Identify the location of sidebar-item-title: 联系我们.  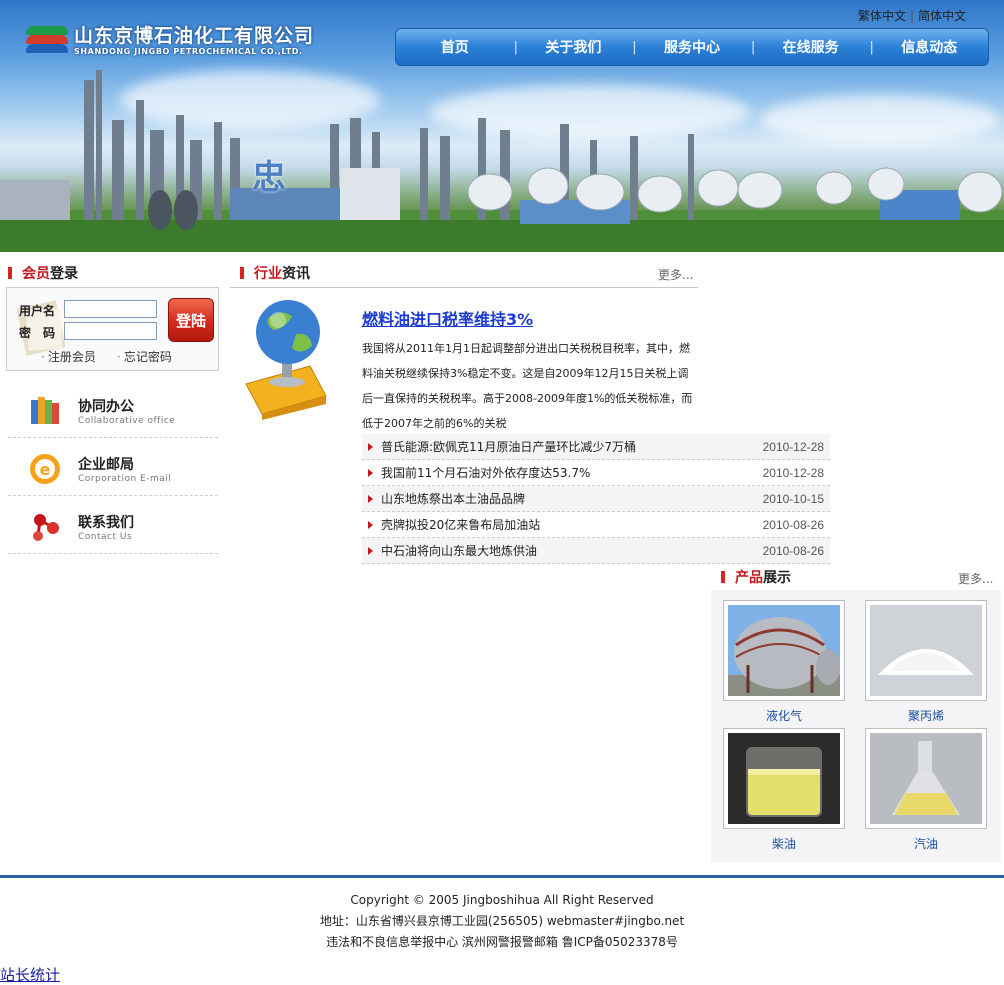
(106, 523).